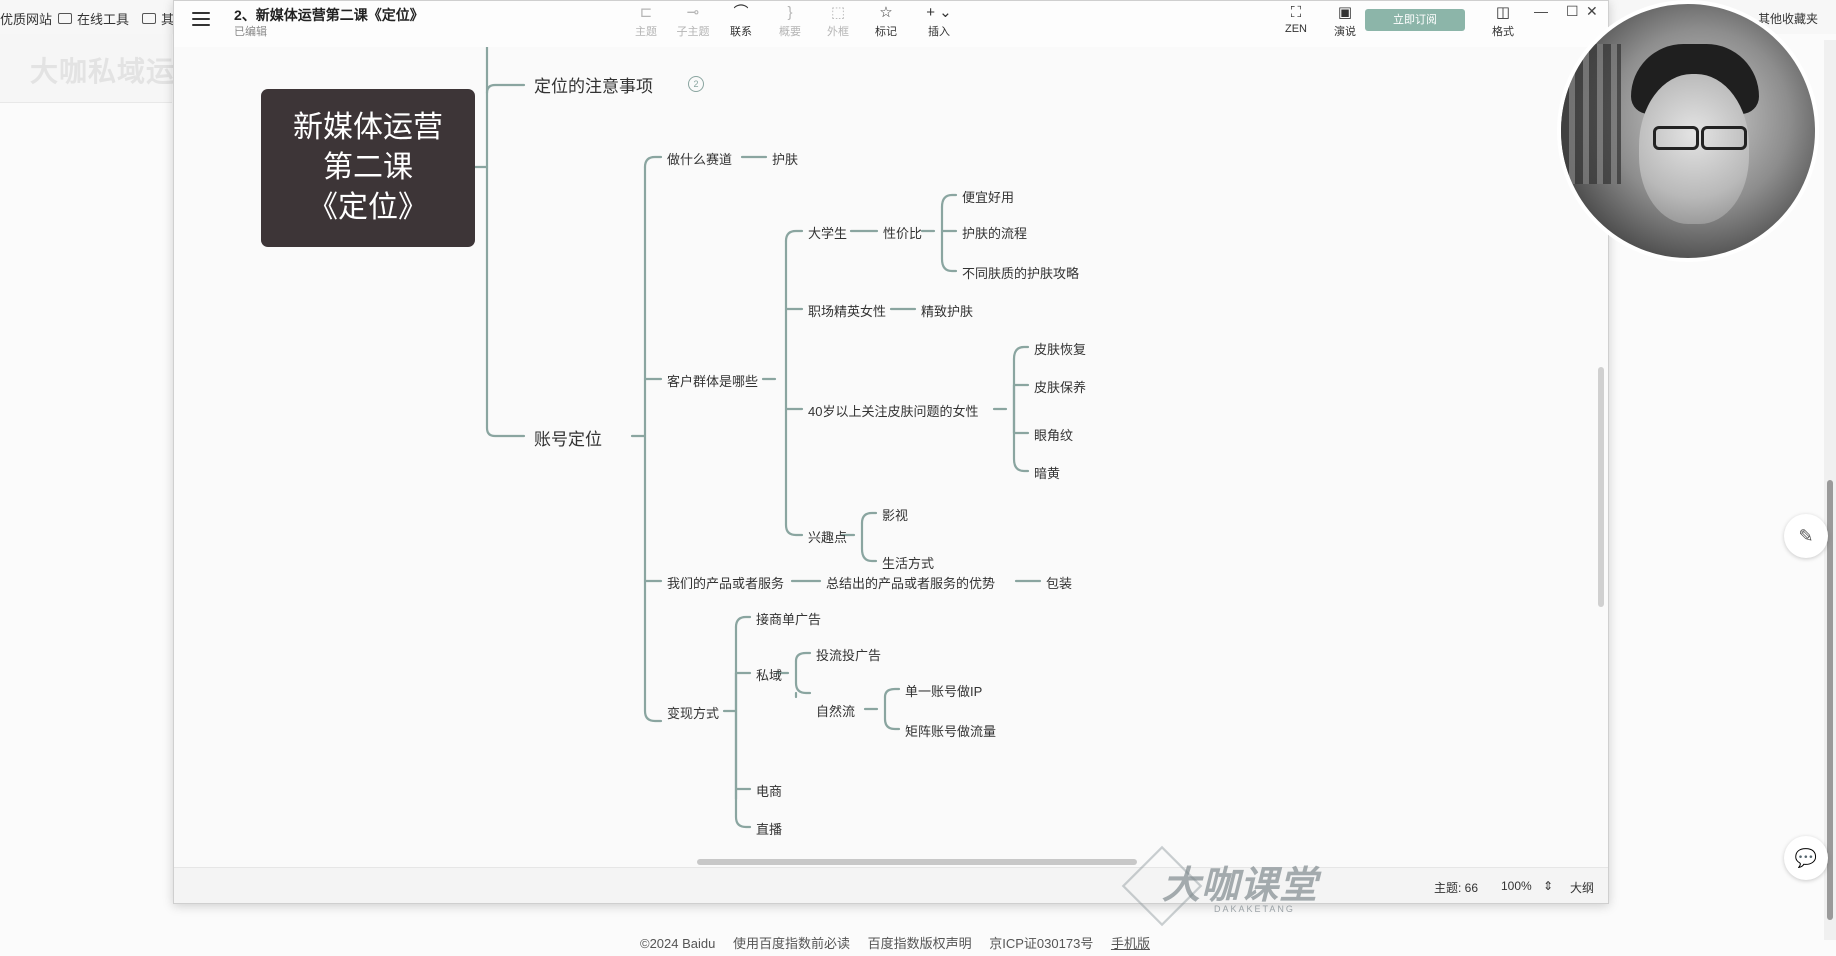 Image resolution: width=1836 pixels, height=956 pixels. I want to click on topic-product: 我们的产品或者服务, so click(725, 582).